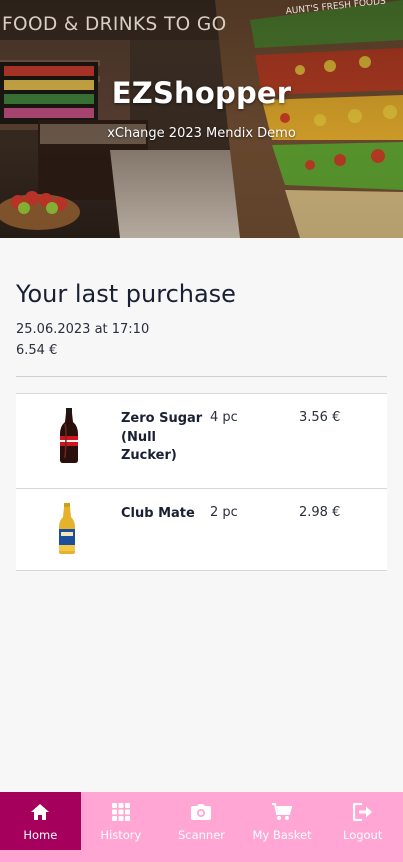 Image resolution: width=403 pixels, height=862 pixels. Describe the element at coordinates (320, 512) in the screenshot. I see `item-price: 2.98 €` at that location.